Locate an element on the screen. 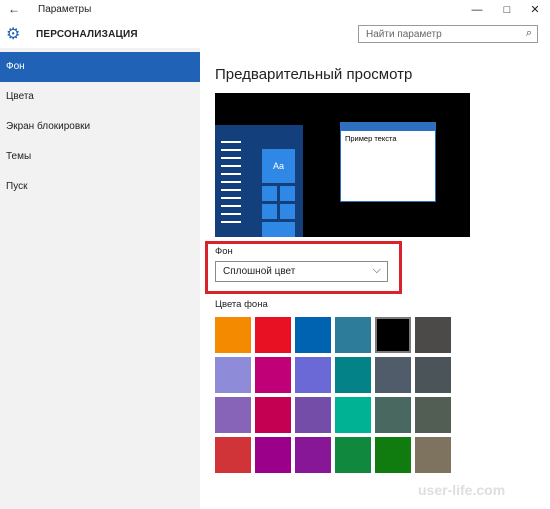  preview-tile-text: Aa is located at coordinates (279, 166).